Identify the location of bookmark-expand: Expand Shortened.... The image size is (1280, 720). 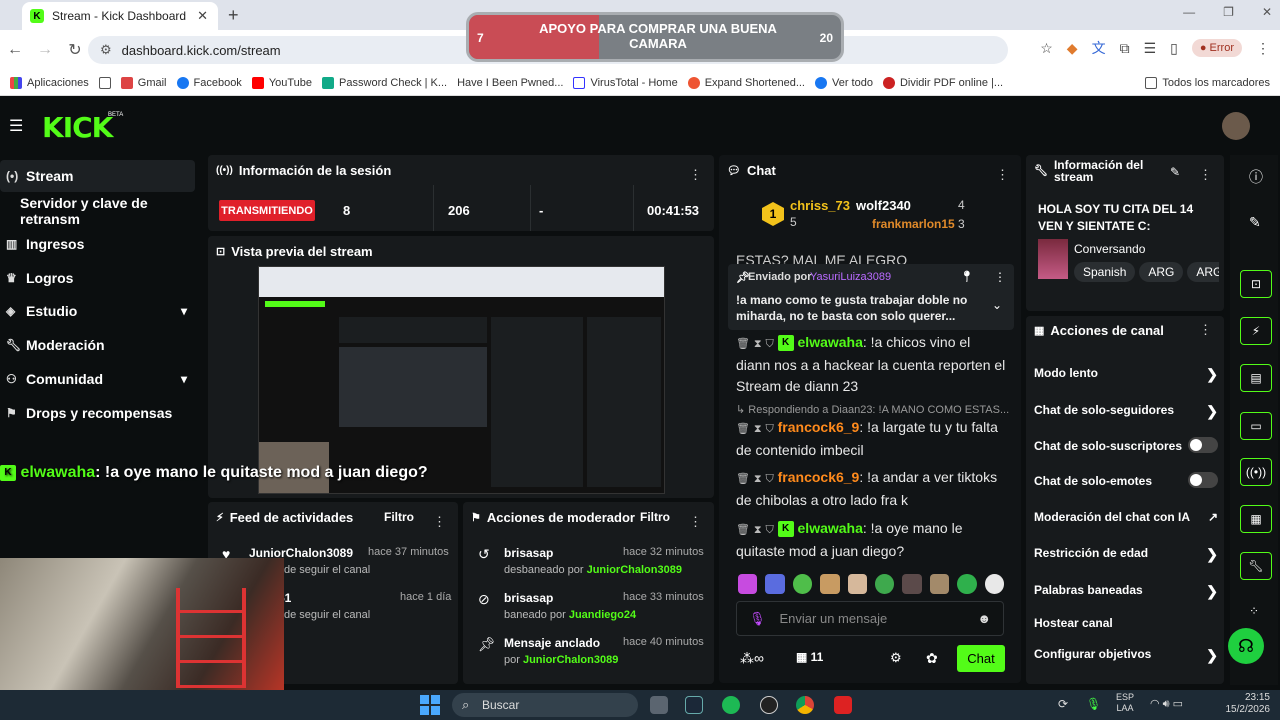
(741, 82).